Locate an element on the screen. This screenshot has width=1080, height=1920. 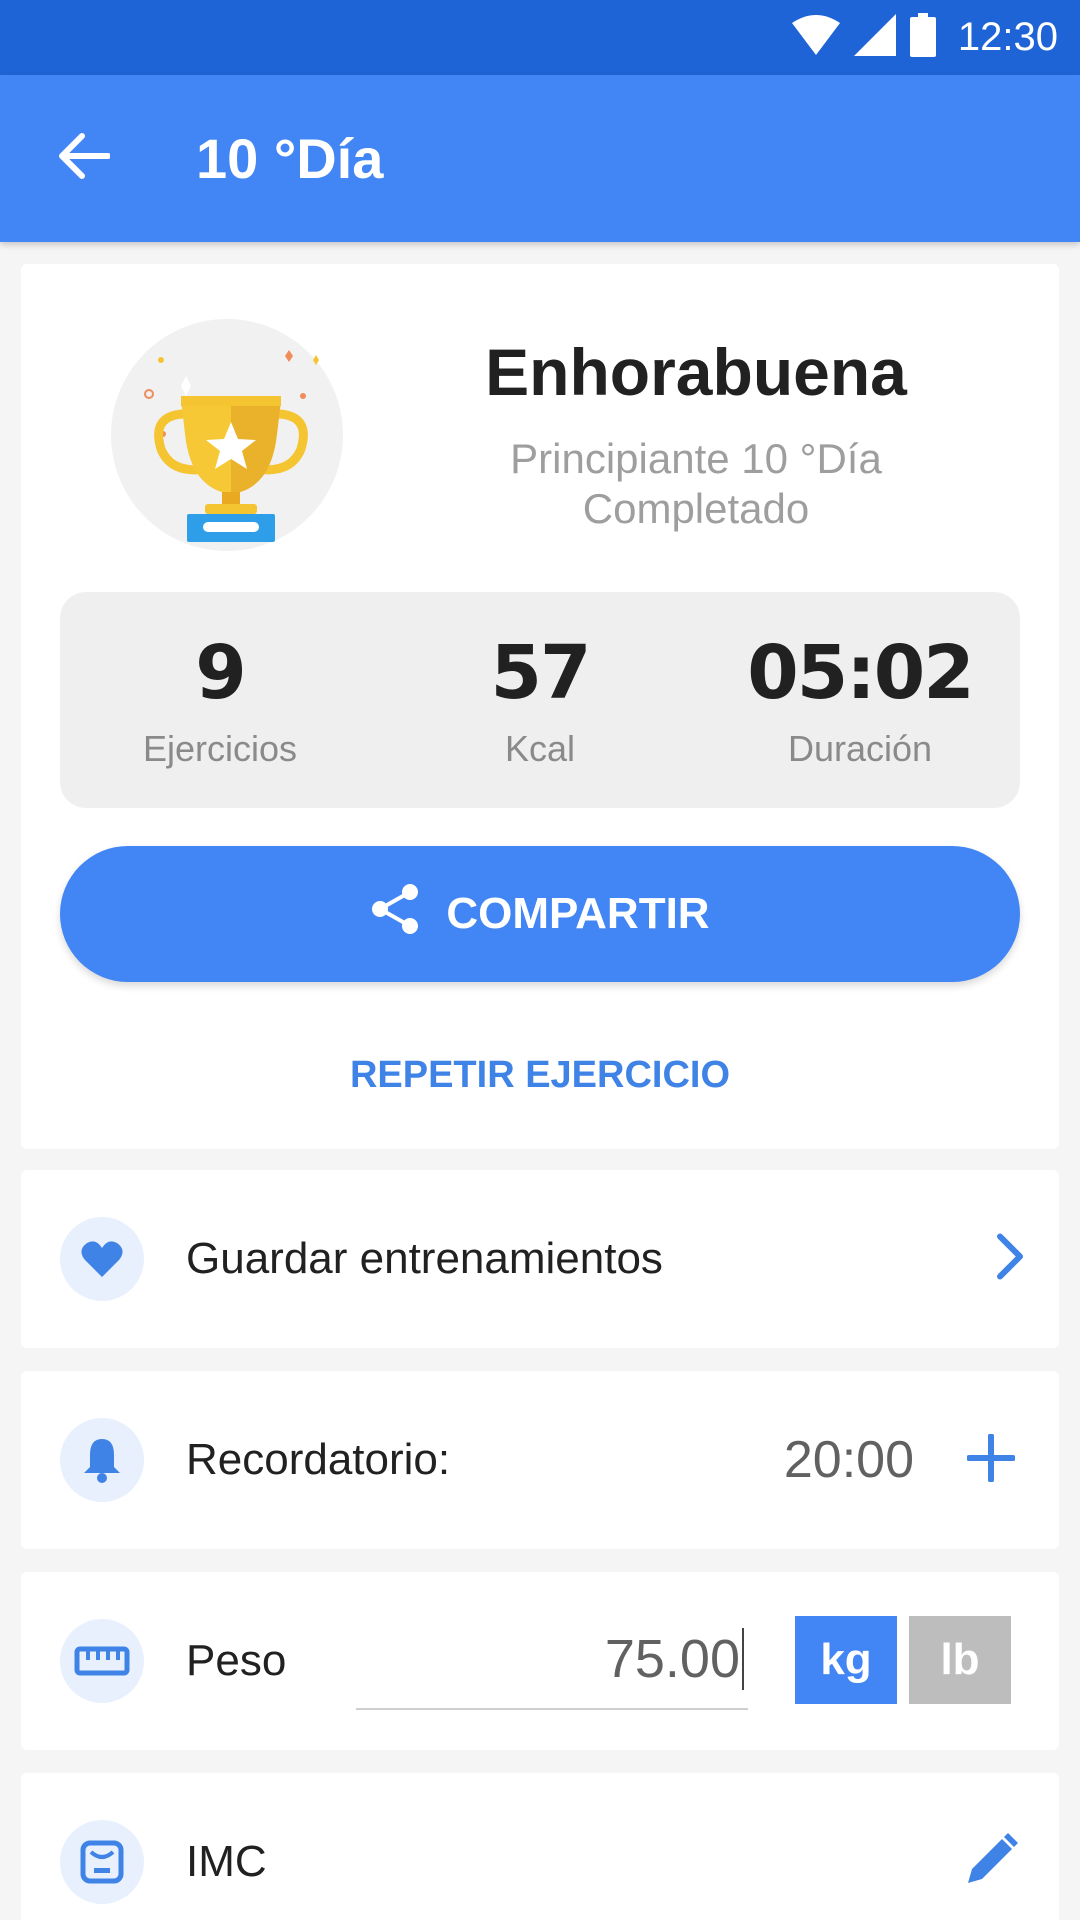
bmi-row: IMC is located at coordinates (540, 1846).